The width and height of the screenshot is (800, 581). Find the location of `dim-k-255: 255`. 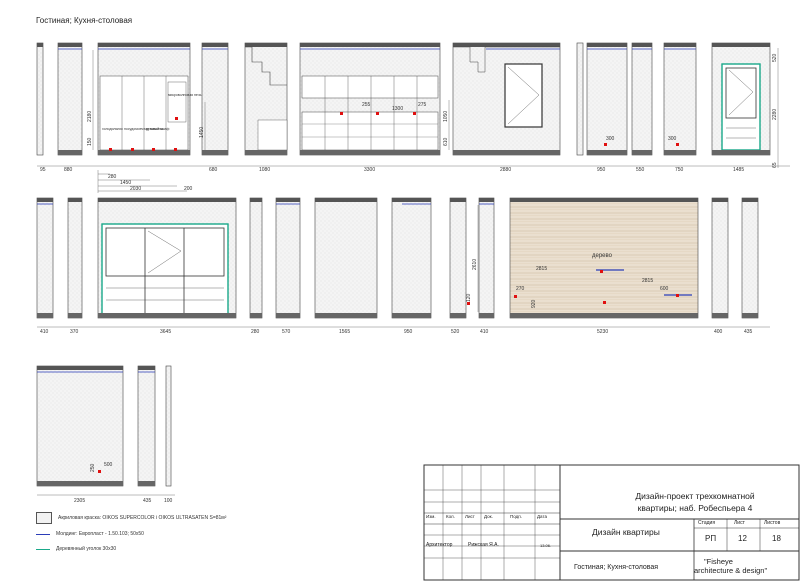

dim-k-255: 255 is located at coordinates (366, 105).